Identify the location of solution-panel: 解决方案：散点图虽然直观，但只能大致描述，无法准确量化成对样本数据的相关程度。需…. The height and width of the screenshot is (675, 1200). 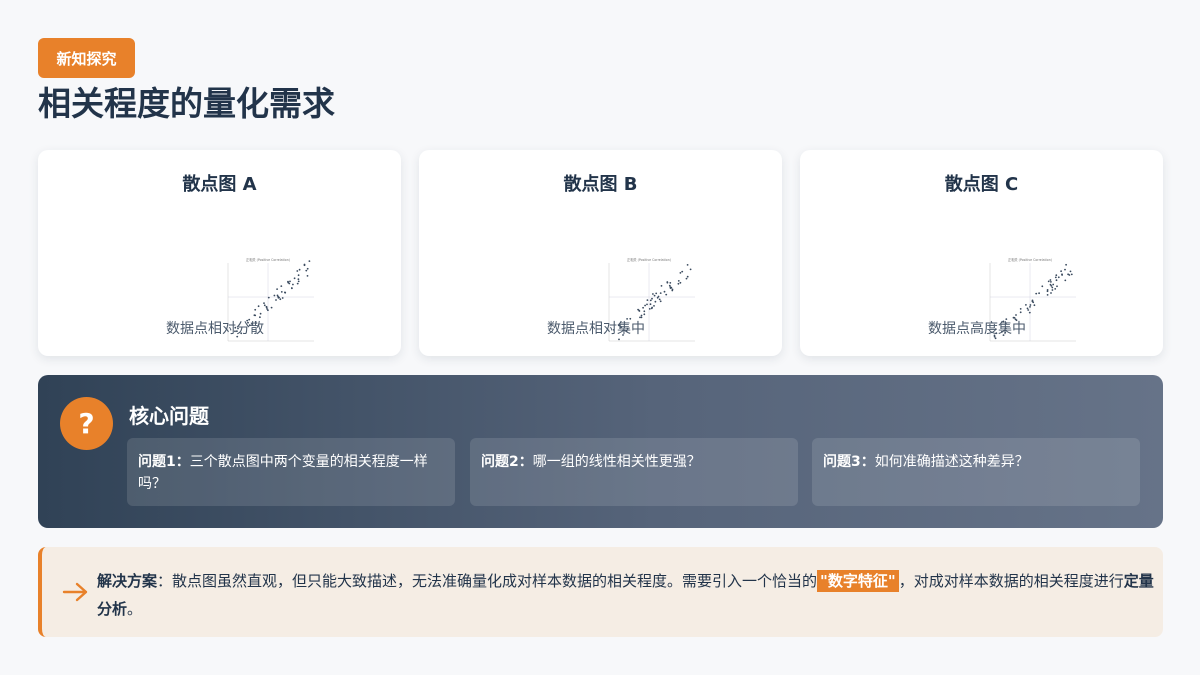
(600, 592).